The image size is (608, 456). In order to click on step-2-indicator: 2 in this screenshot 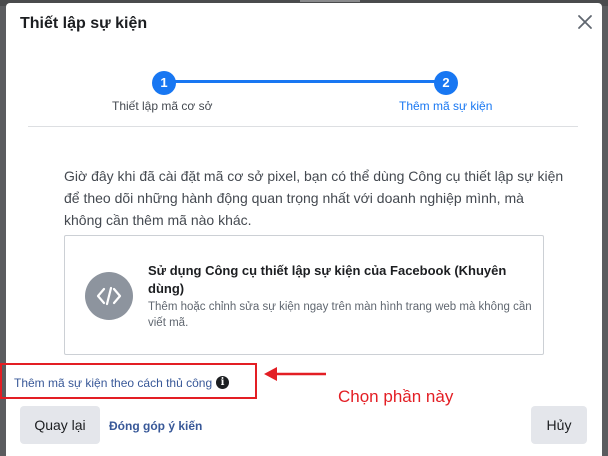, I will do `click(446, 83)`.